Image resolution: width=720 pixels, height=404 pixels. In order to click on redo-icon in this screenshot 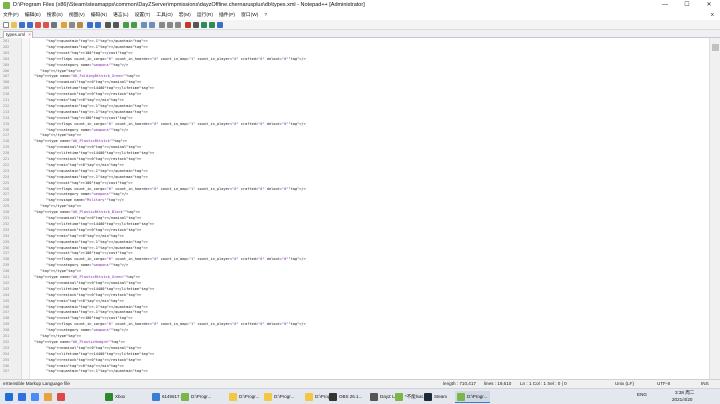, I will do `click(98, 25)`.